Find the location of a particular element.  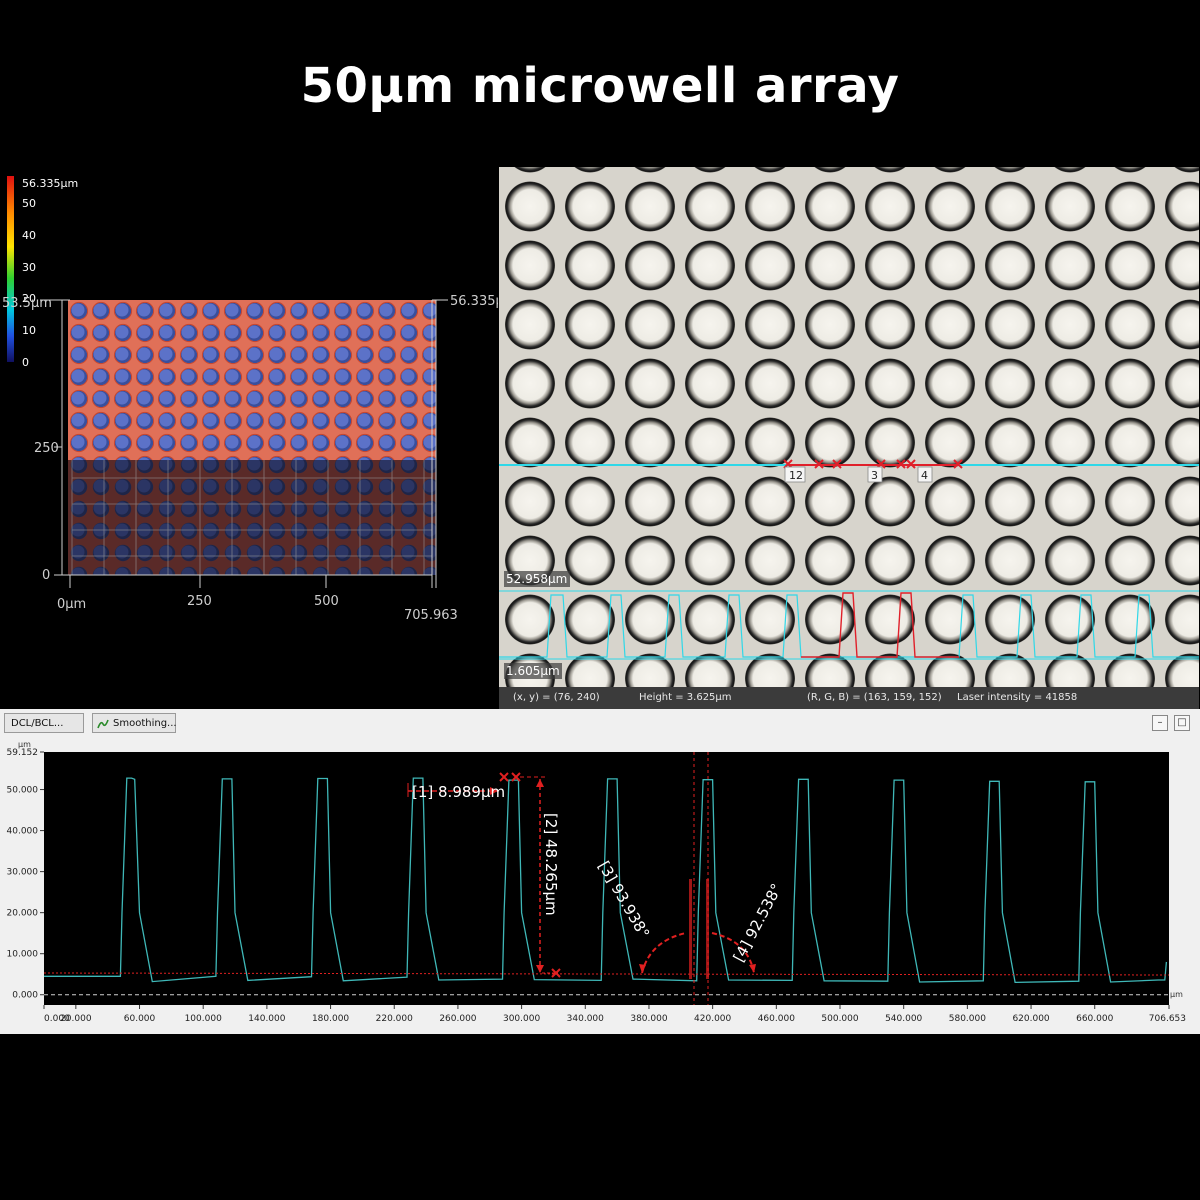

page-title: 50μm microwell array is located at coordinates (600, 86).